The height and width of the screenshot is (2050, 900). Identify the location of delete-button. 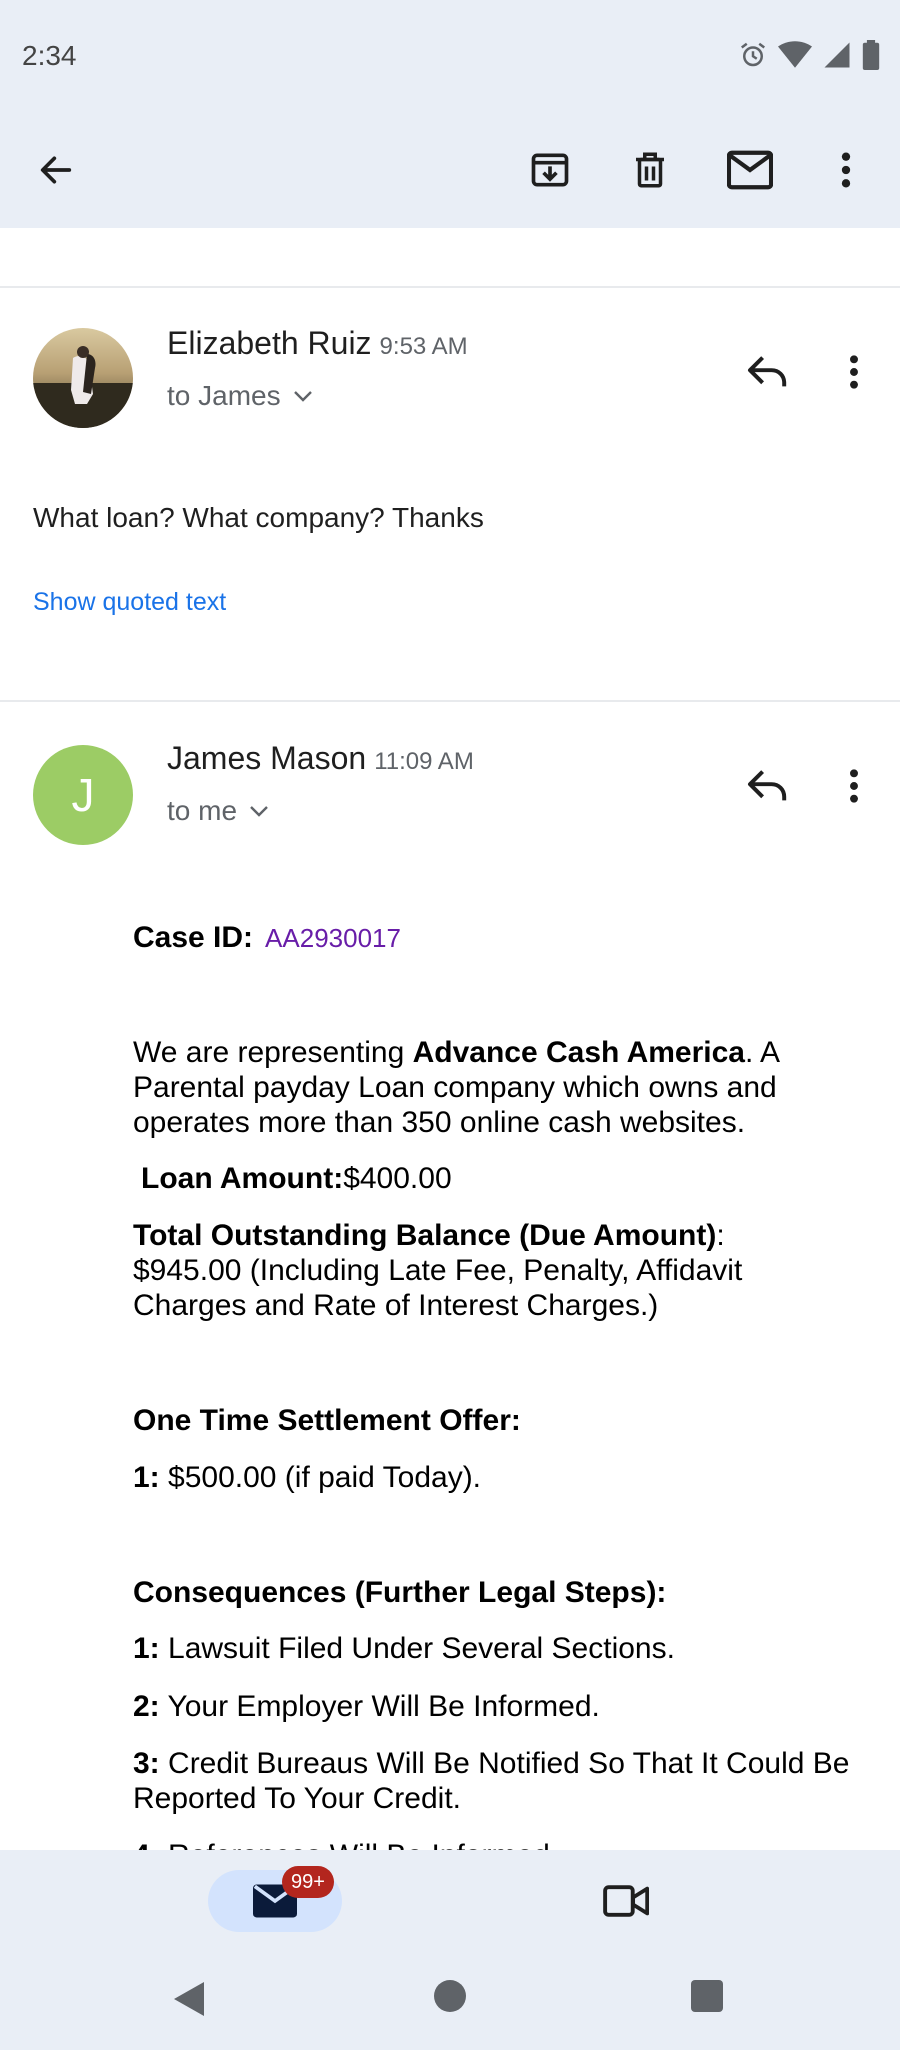
(650, 170).